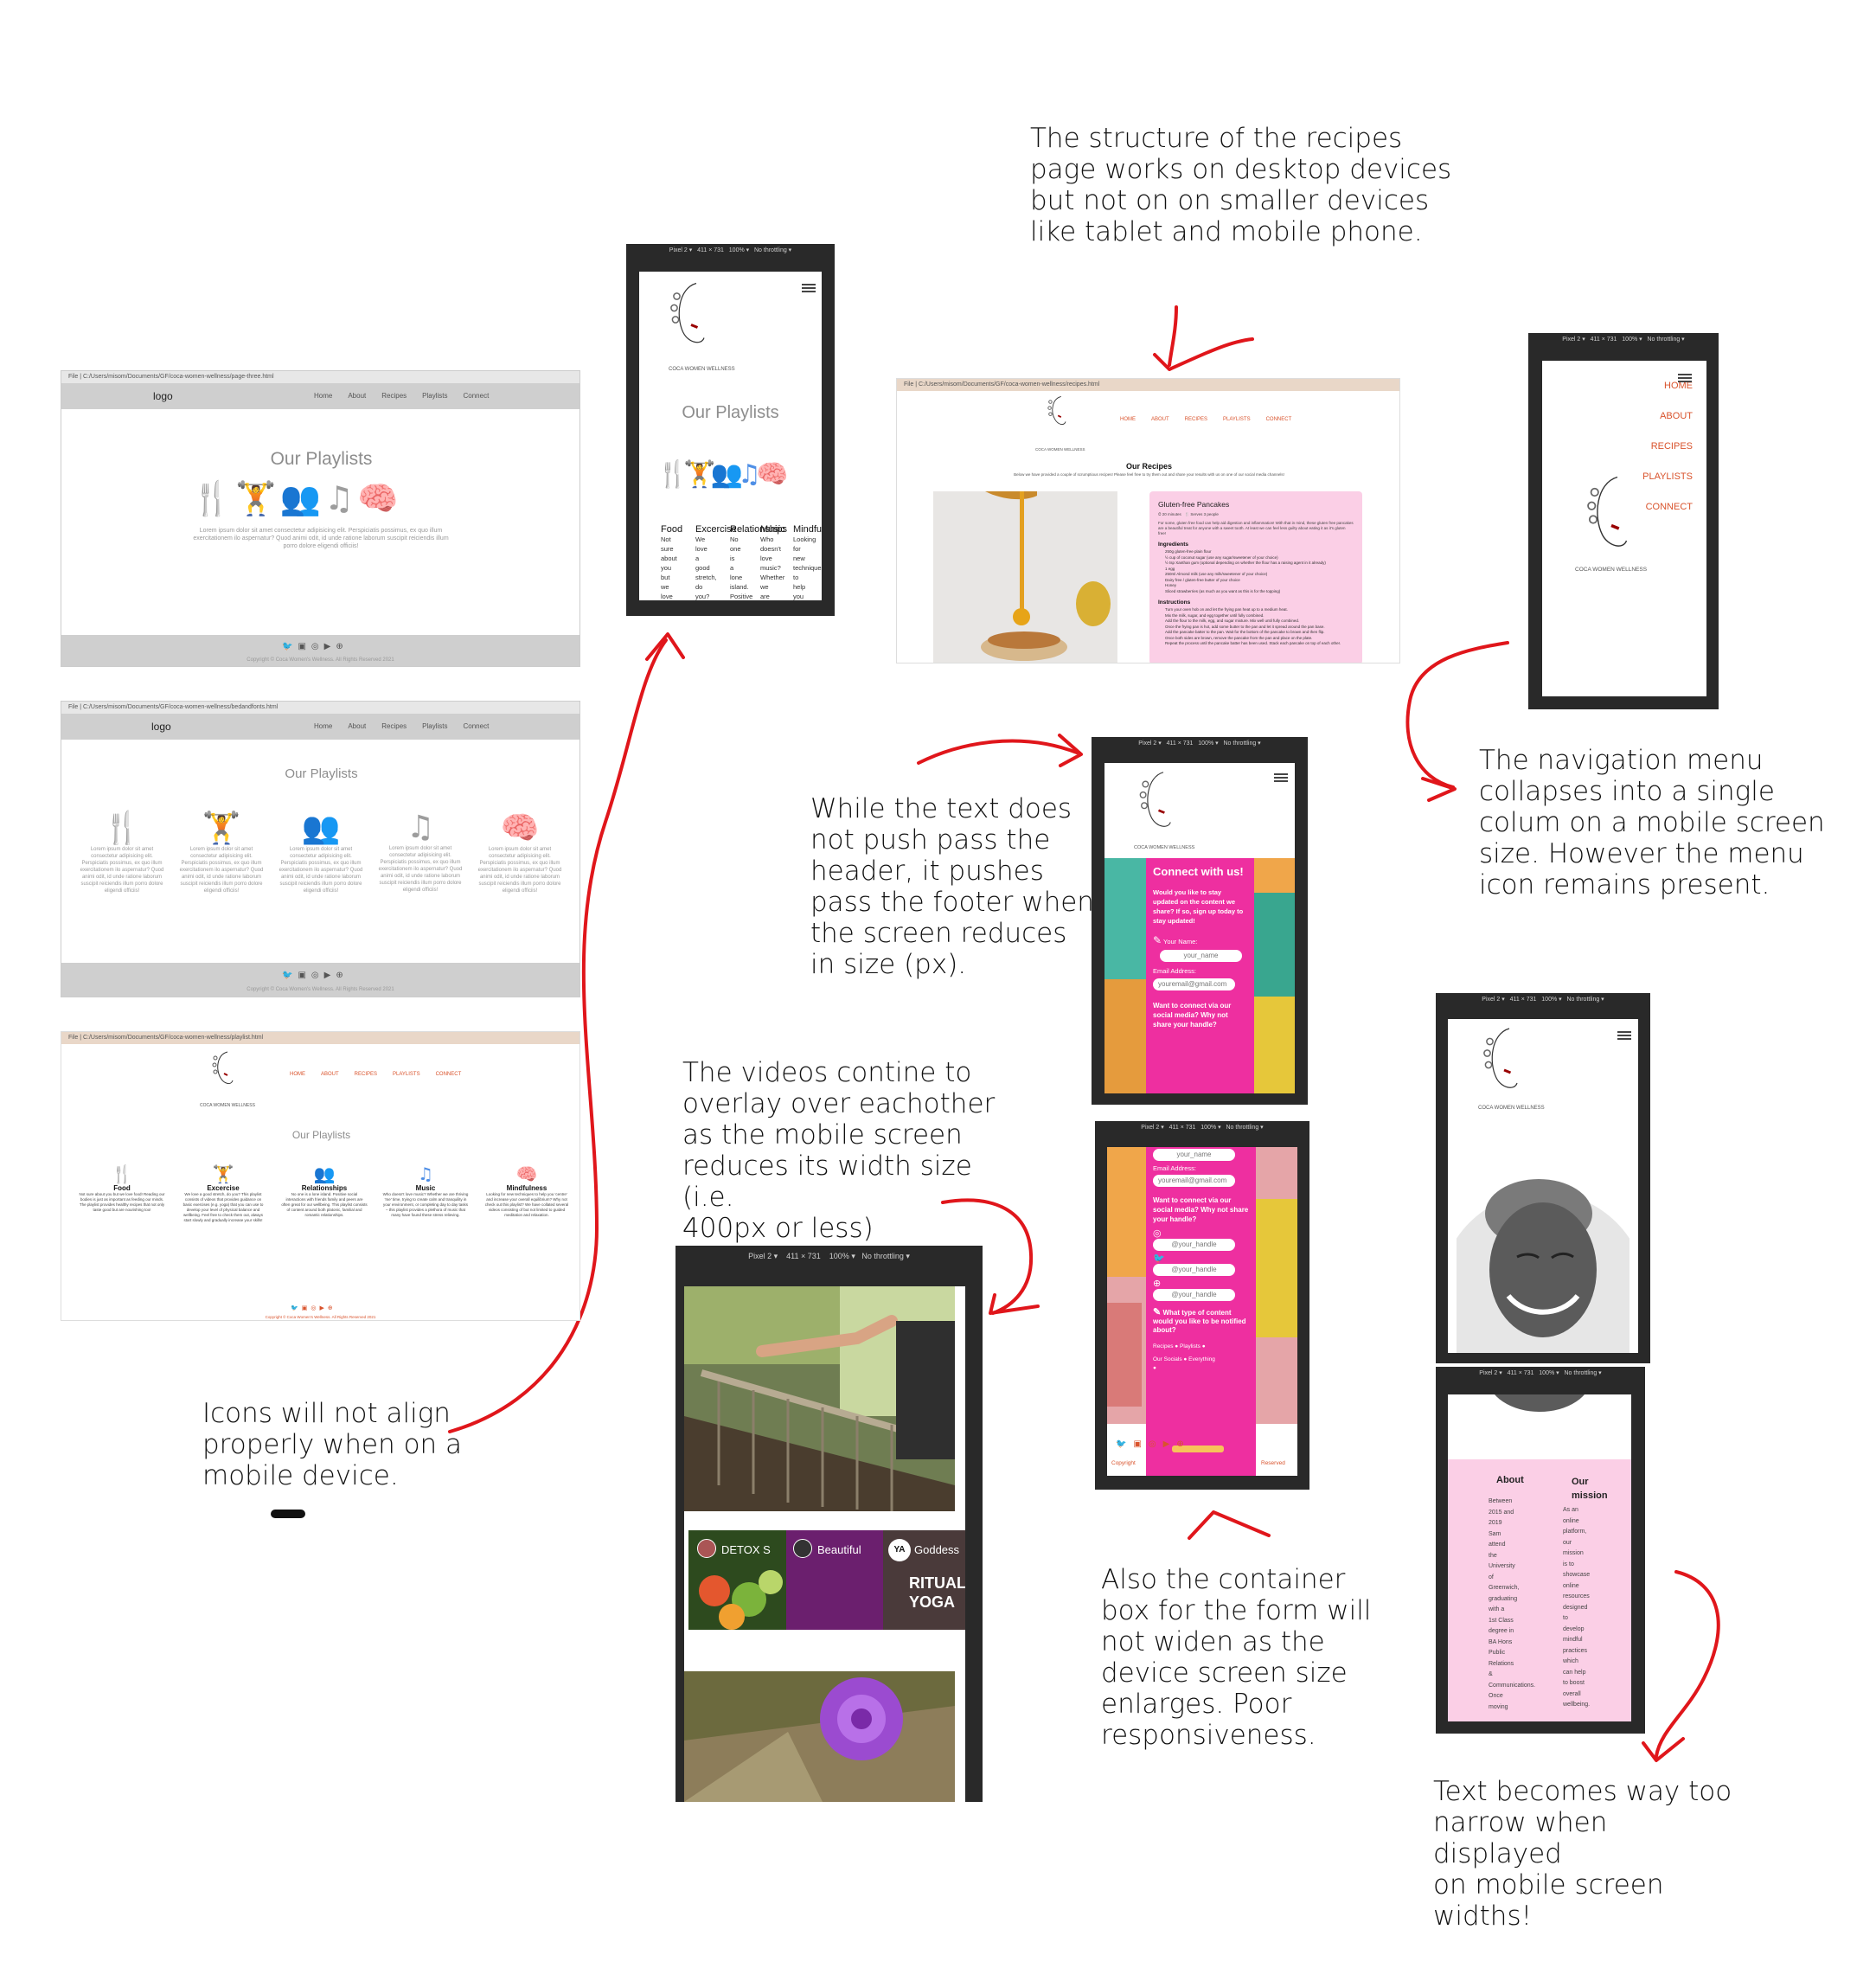  Describe the element at coordinates (808, 529) in the screenshot. I see `col-heading: Mindfulness` at that location.